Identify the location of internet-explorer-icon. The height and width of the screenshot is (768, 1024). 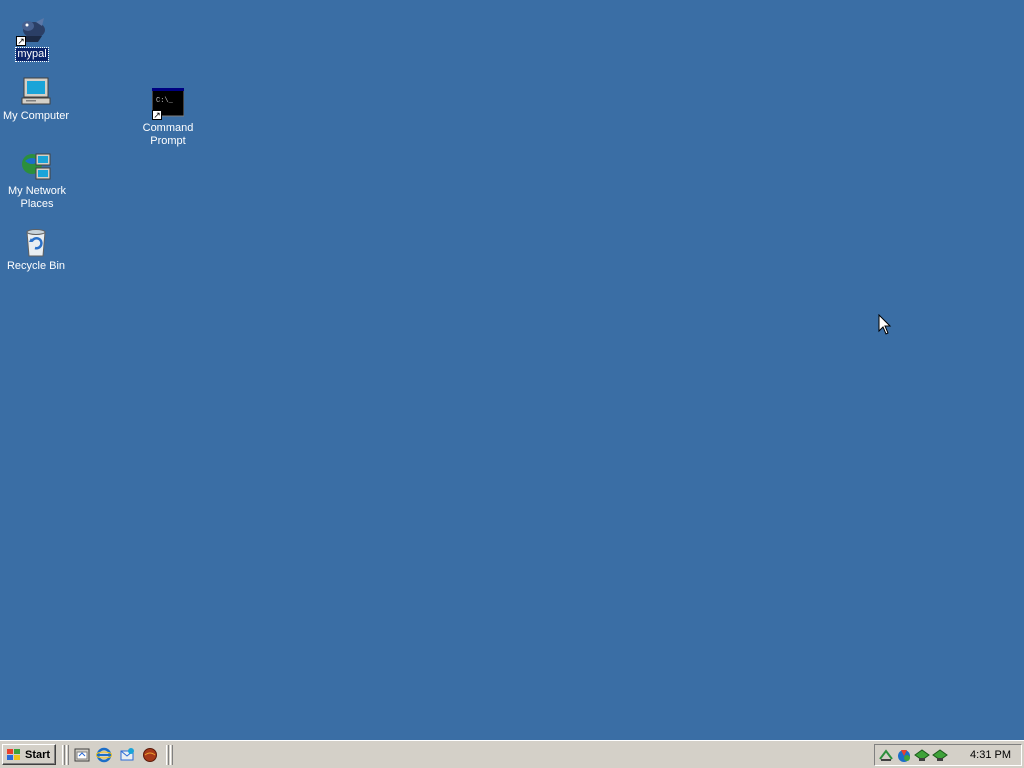
(104, 755).